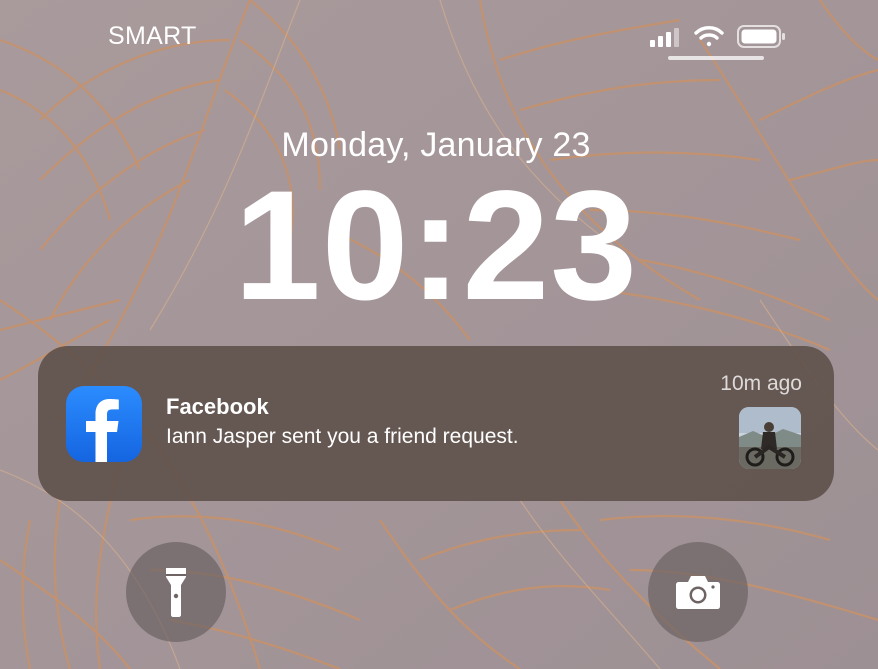 This screenshot has height=669, width=878. I want to click on lock-screen-time: 10:23, so click(436, 246).